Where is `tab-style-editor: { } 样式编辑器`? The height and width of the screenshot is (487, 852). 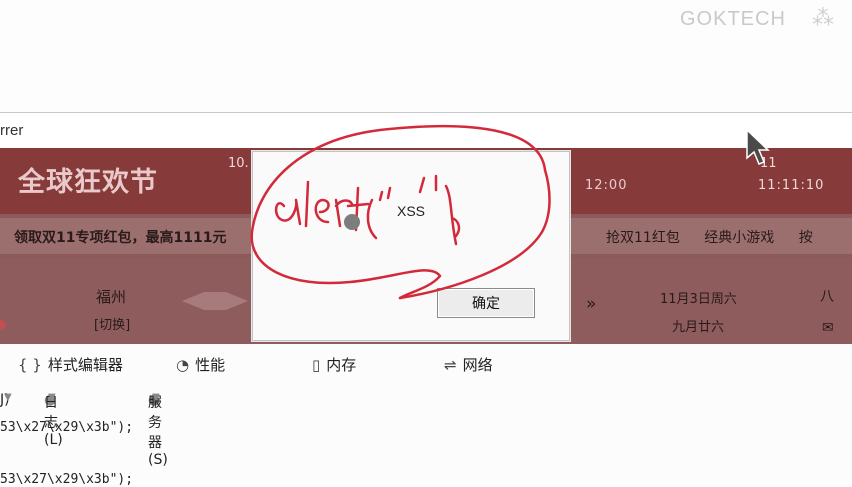
tab-style-editor: { } 样式编辑器 is located at coordinates (70, 364).